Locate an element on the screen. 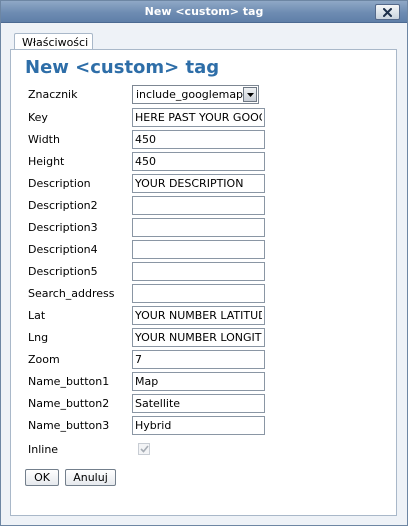 Image resolution: width=408 pixels, height=526 pixels. name-button1-input is located at coordinates (198, 381).